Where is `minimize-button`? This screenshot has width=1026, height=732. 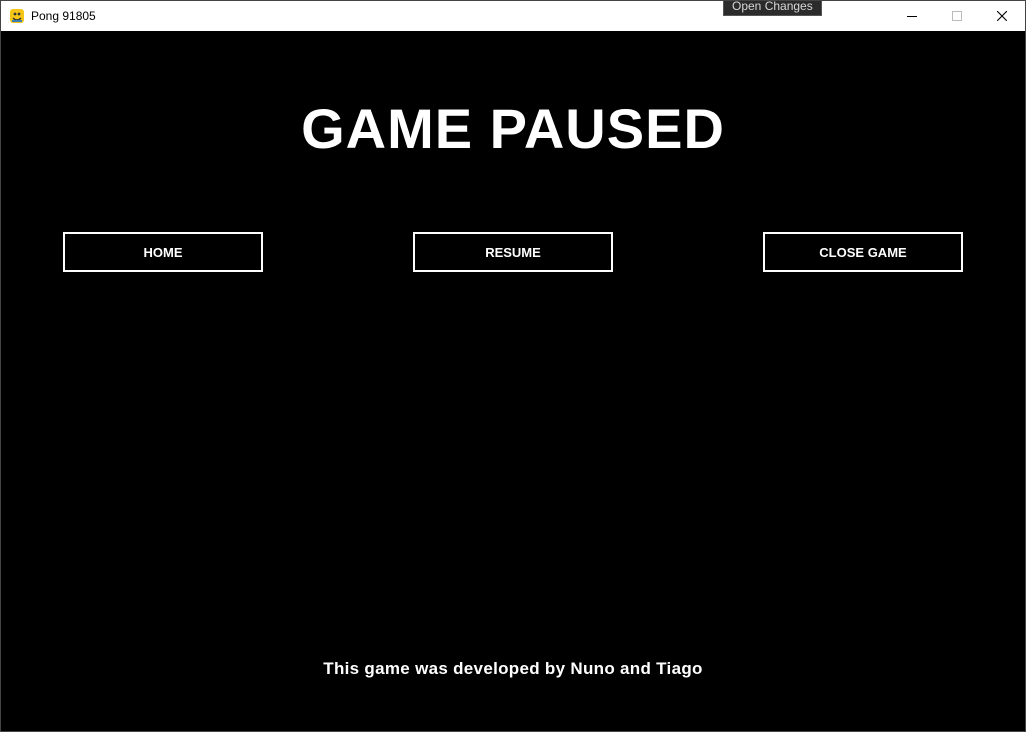 minimize-button is located at coordinates (912, 16).